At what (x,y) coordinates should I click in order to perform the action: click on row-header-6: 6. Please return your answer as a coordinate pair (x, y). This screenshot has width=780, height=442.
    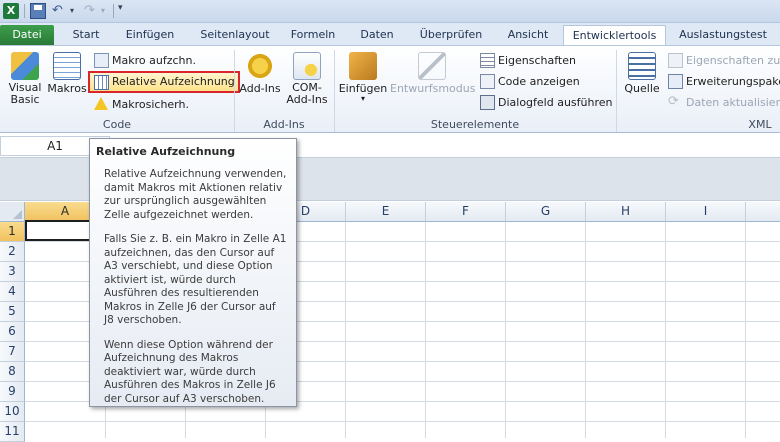
    Looking at the image, I should click on (12, 332).